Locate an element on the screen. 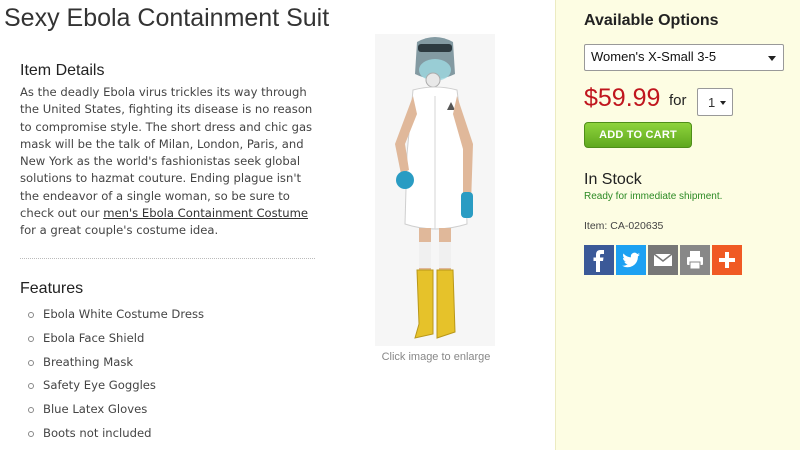 The width and height of the screenshot is (800, 450). features-heading: Features is located at coordinates (52, 288).